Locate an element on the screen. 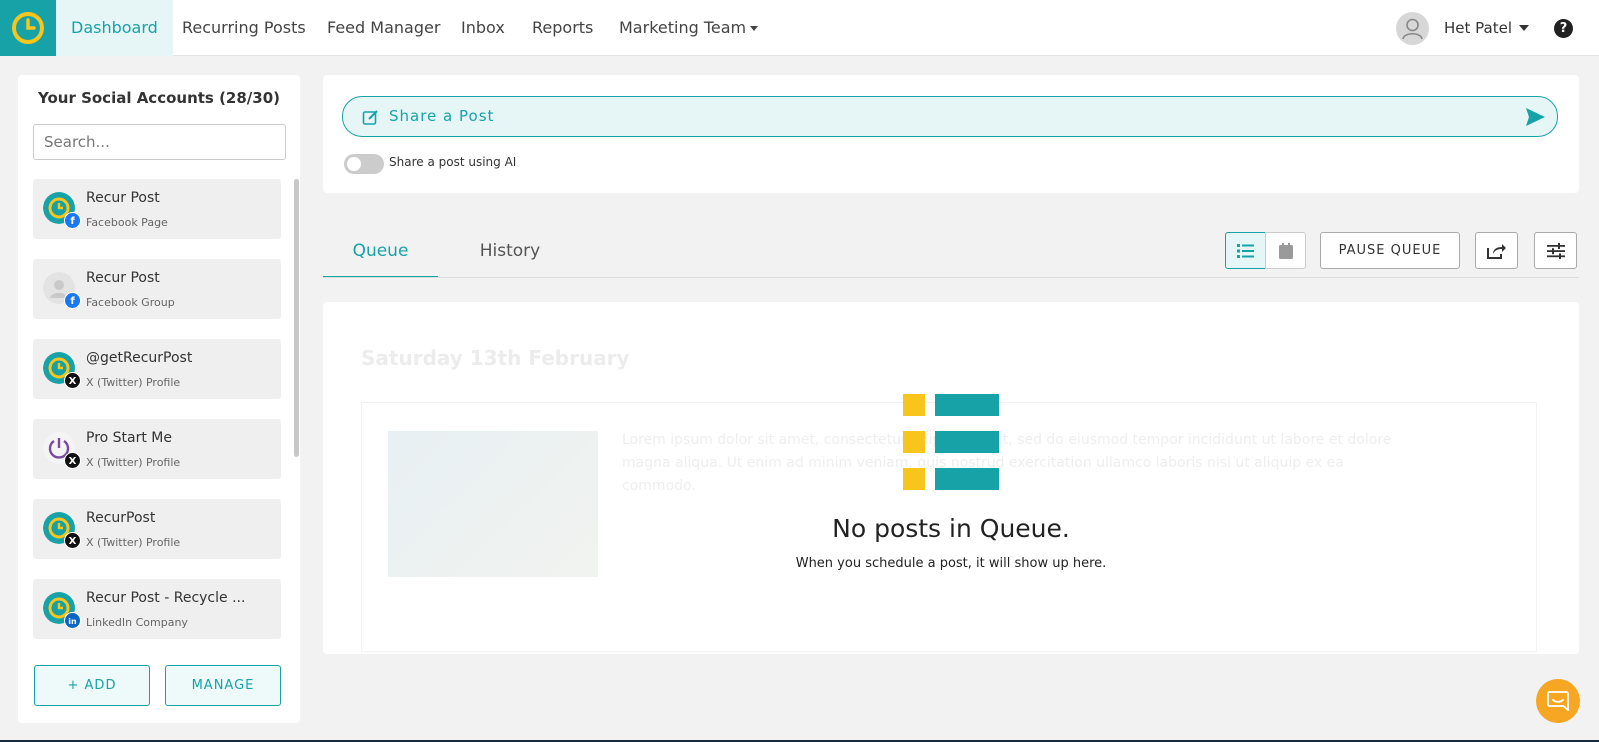 The image size is (1599, 742). ai-share-toggle-label: Share a post using AI is located at coordinates (453, 162).